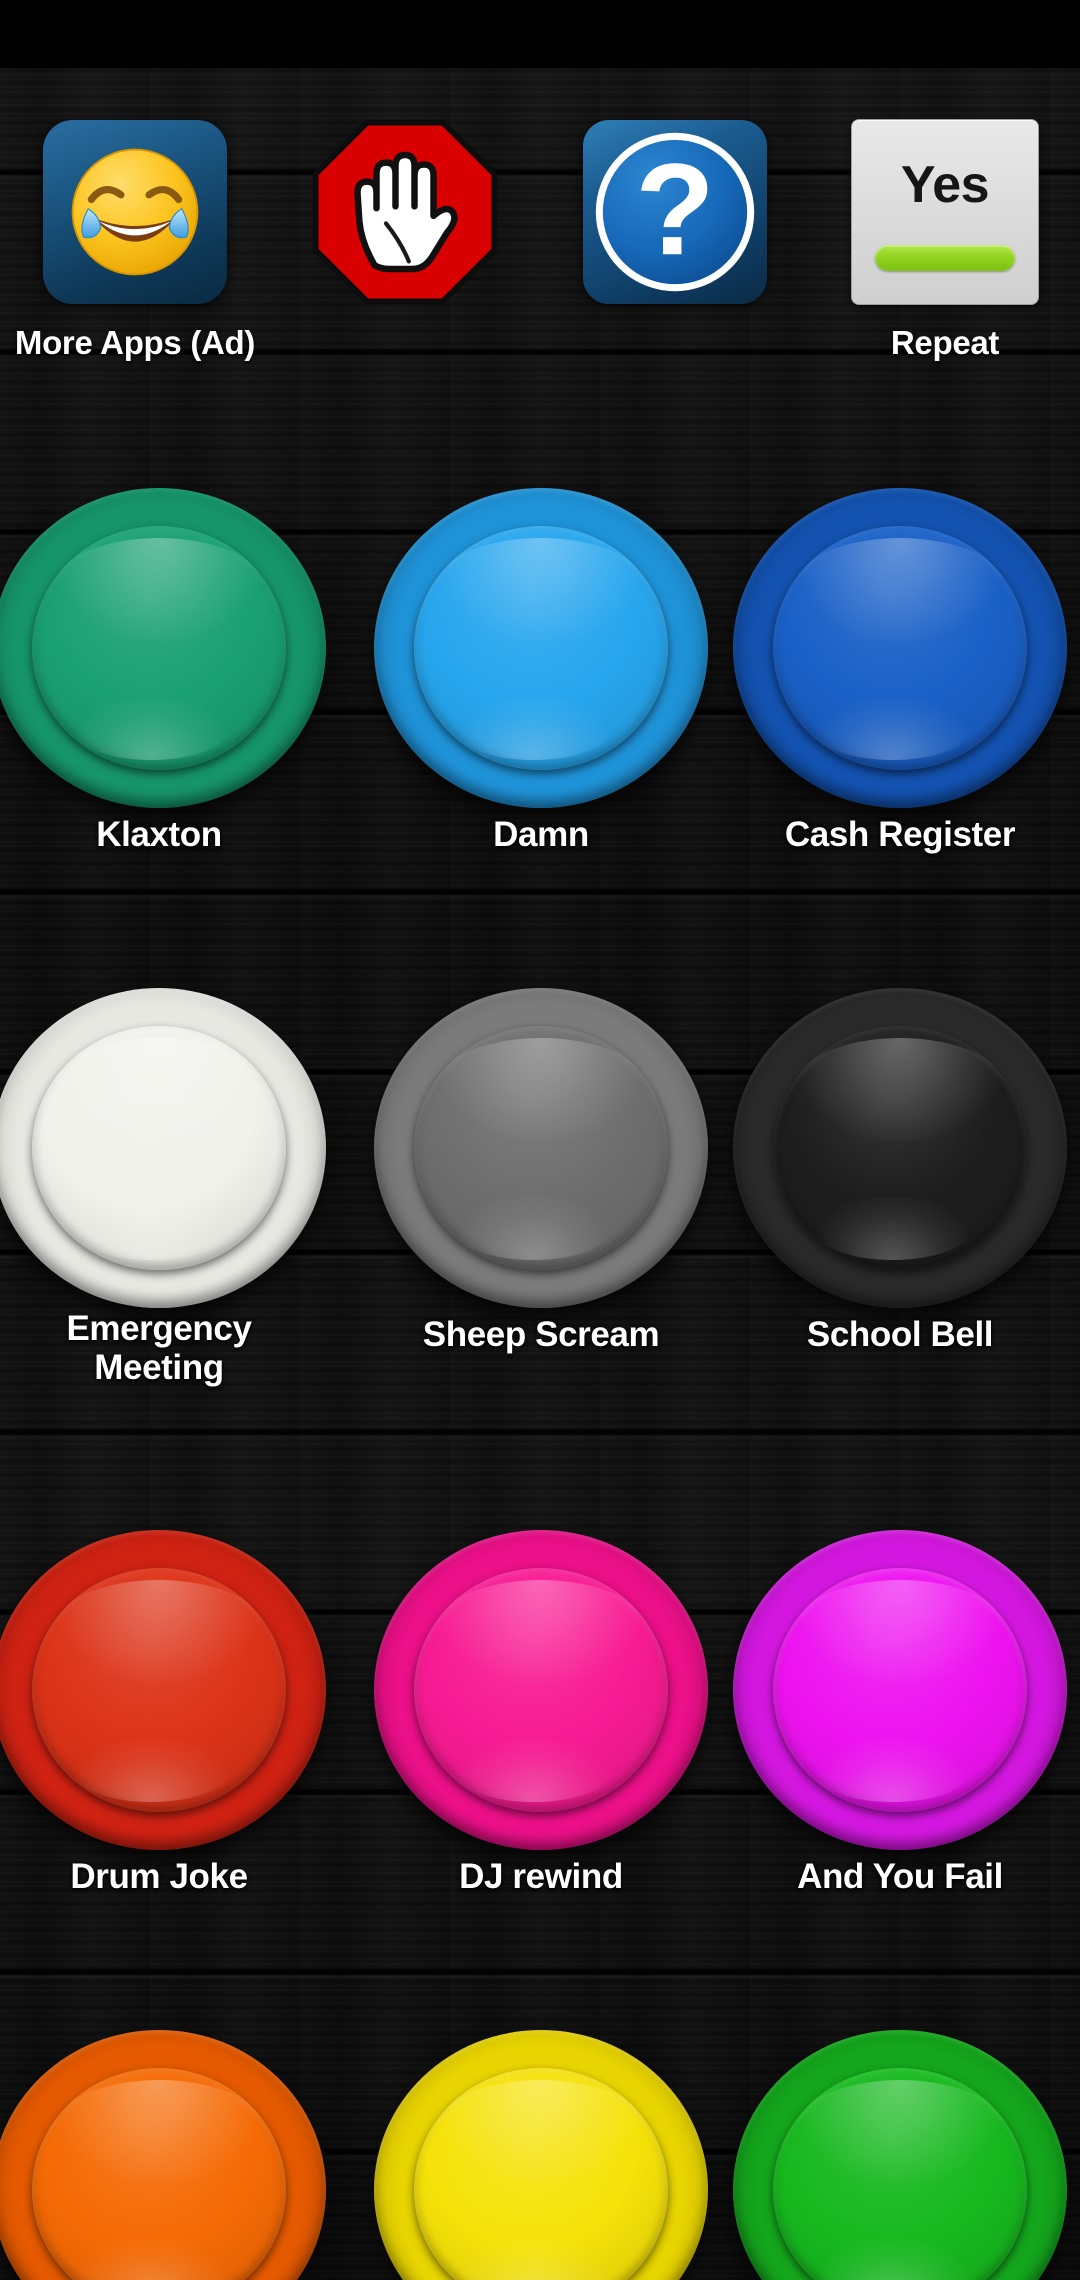 Image resolution: width=1080 pixels, height=2280 pixels. I want to click on button-row, so click(540, 2130).